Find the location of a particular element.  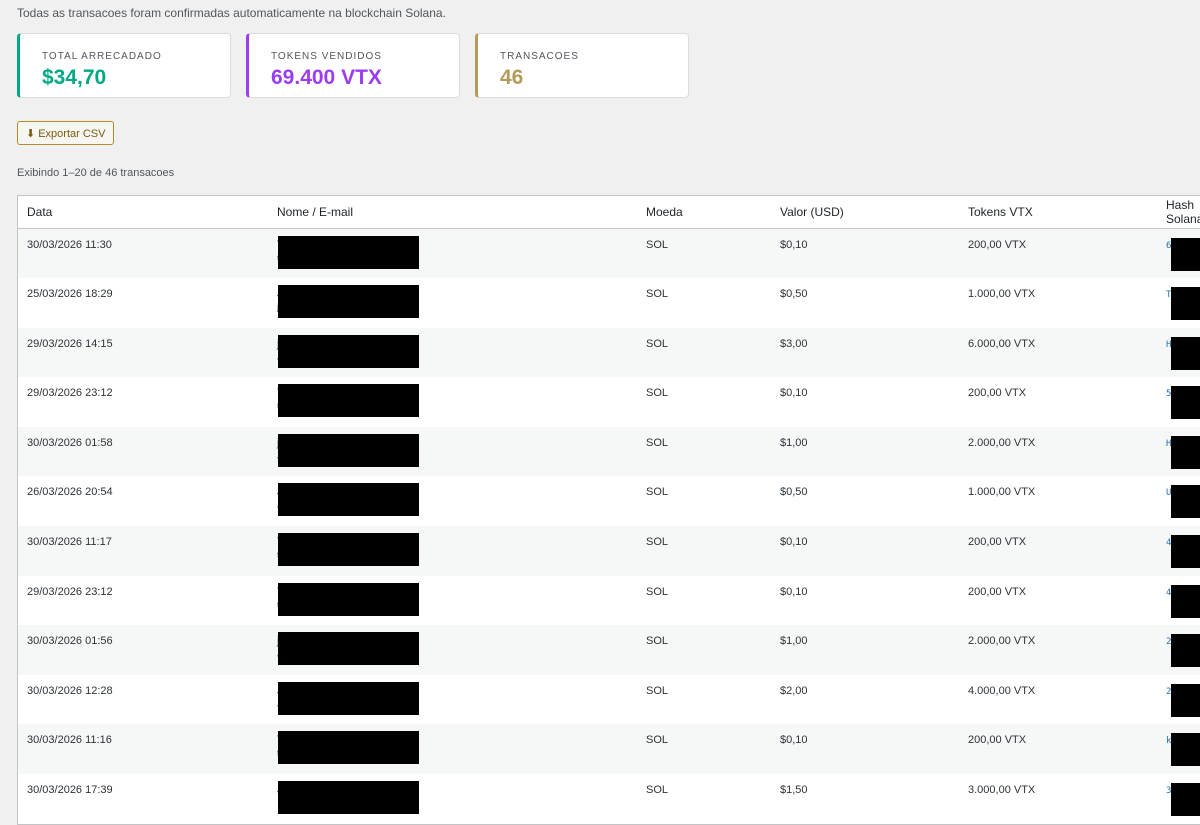

cell-value: $1,50 is located at coordinates (865, 799).